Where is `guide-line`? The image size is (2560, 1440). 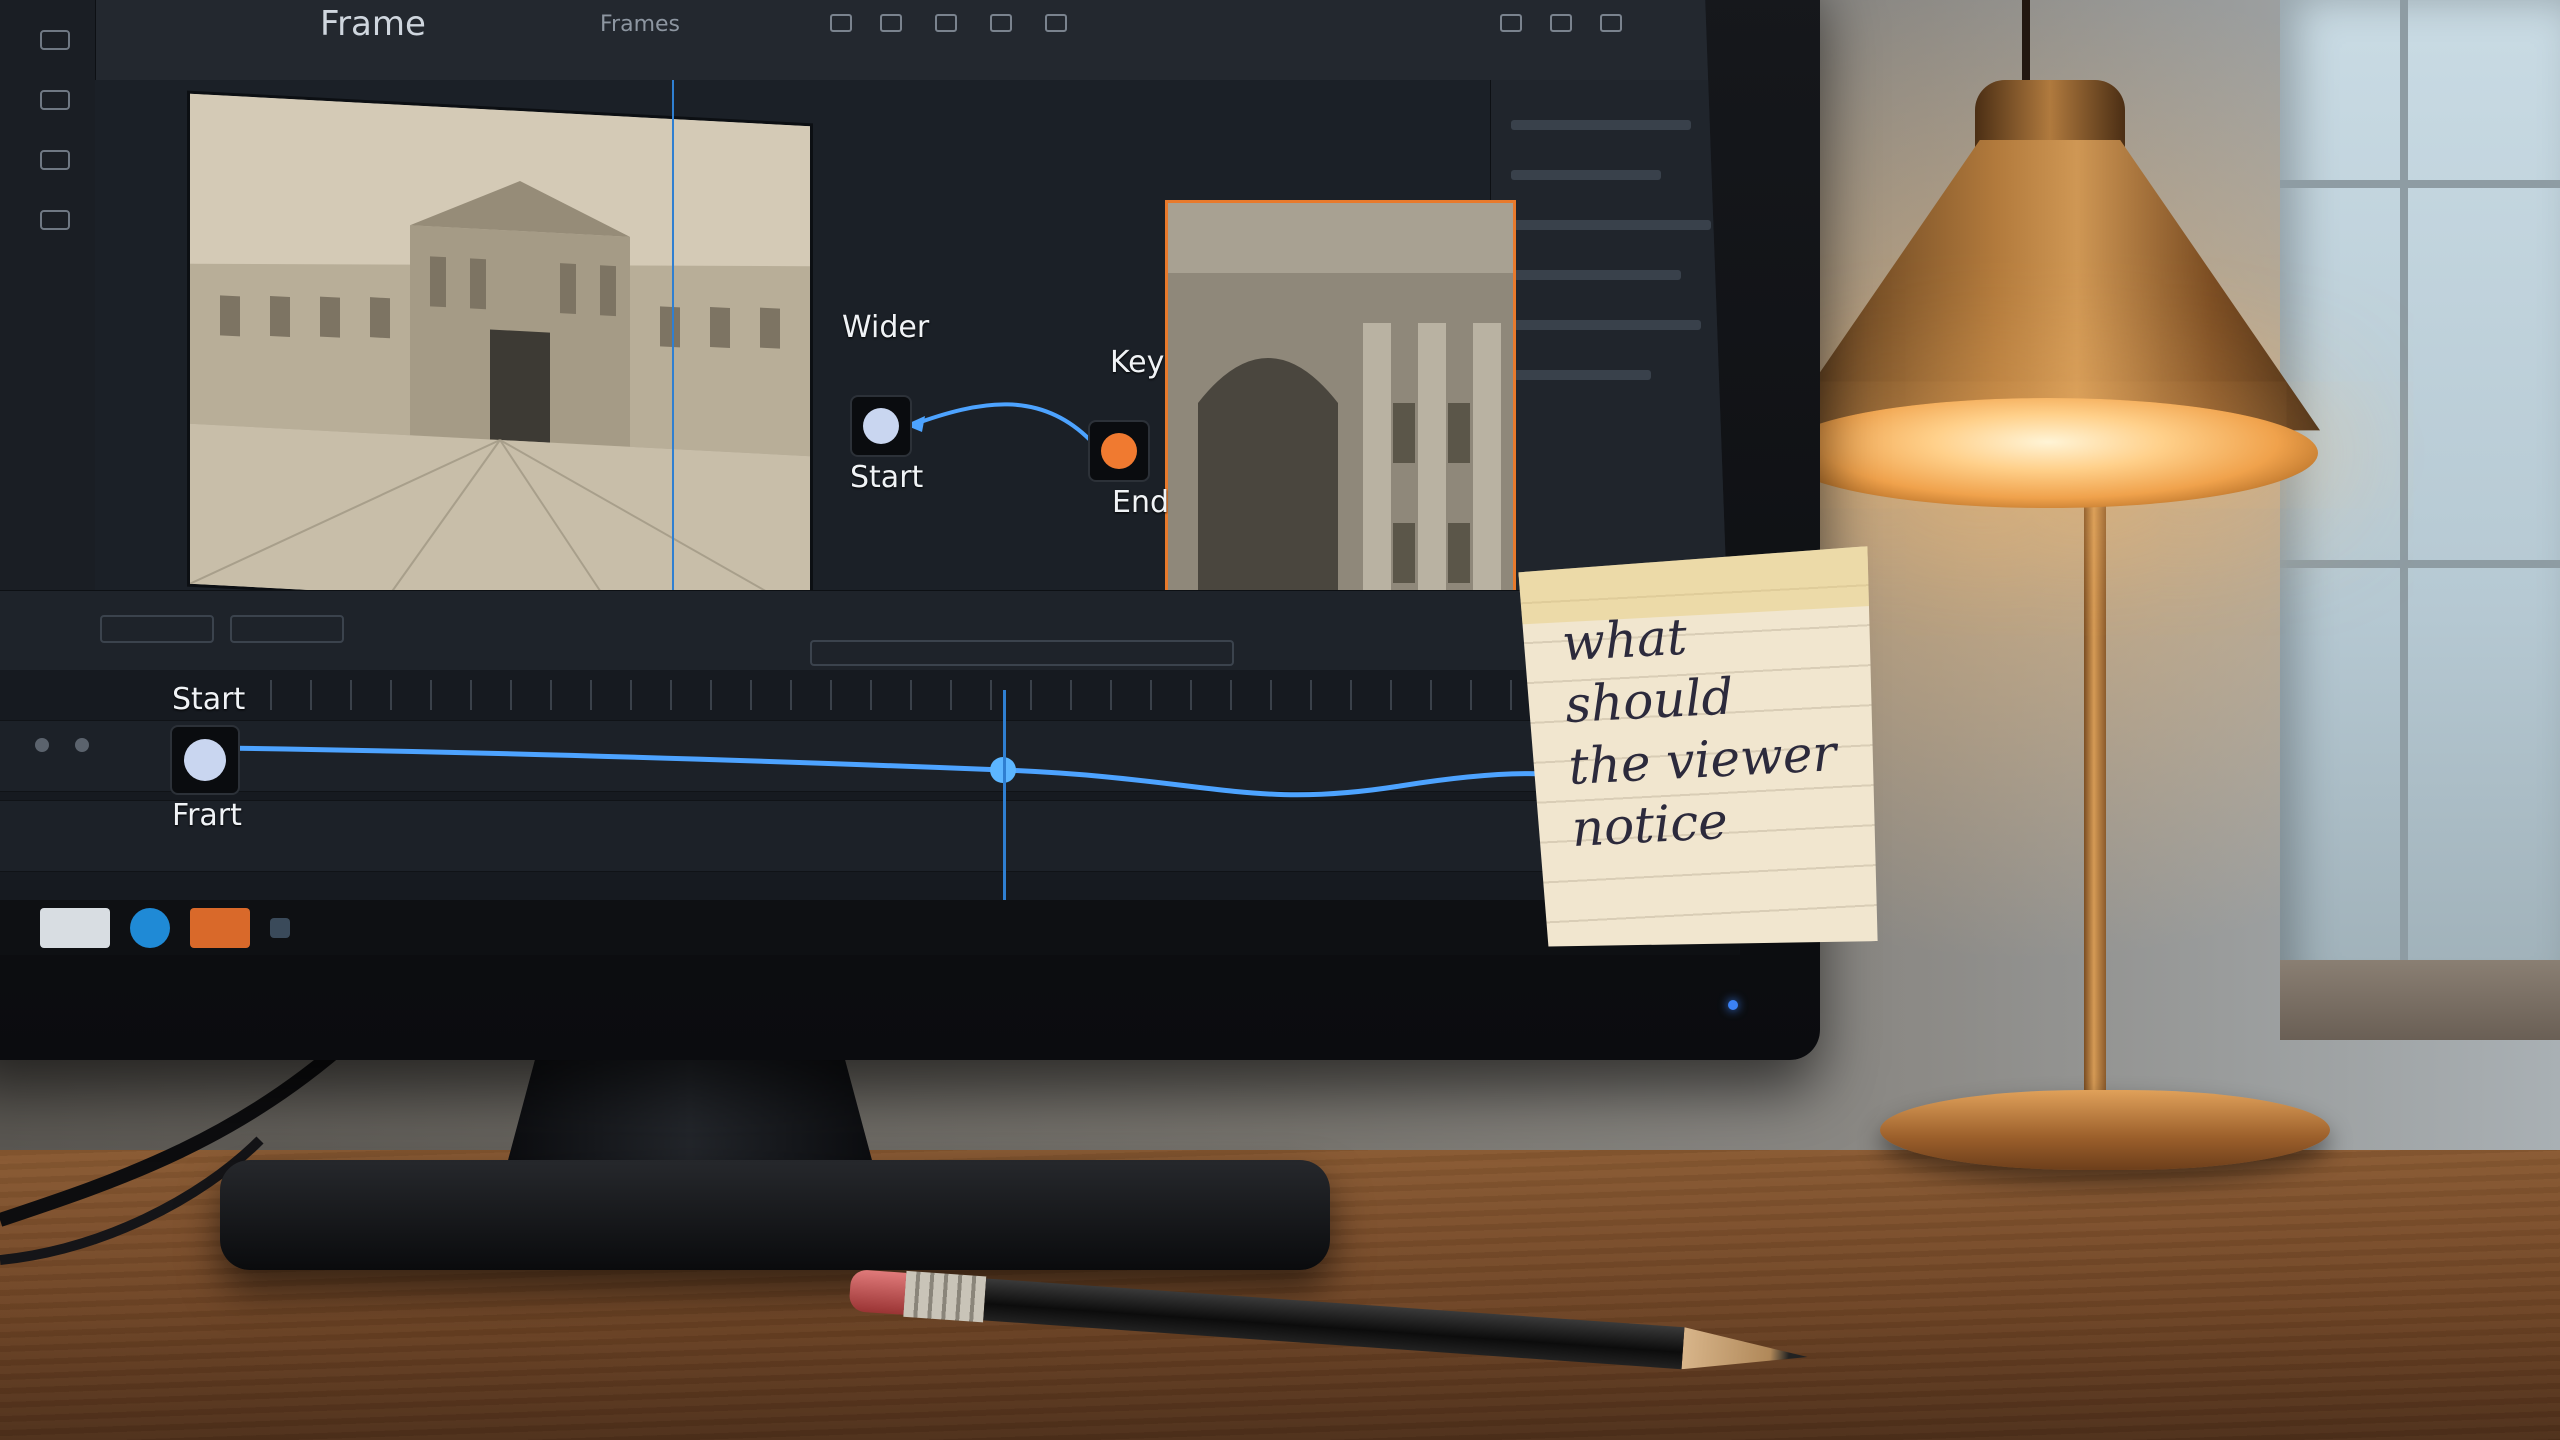 guide-line is located at coordinates (673, 370).